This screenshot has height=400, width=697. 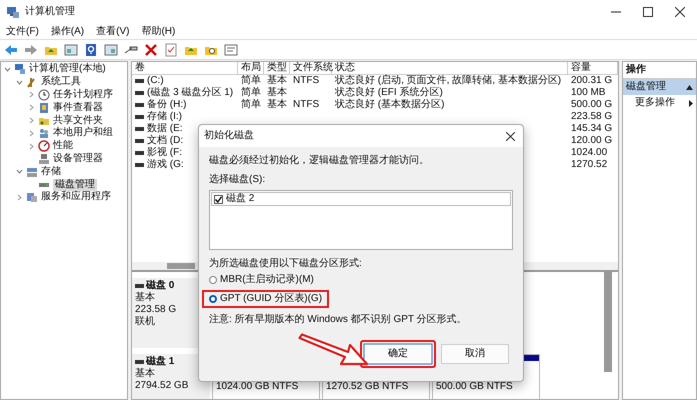 I want to click on tree-item: 任务计划程序, so click(x=83, y=94).